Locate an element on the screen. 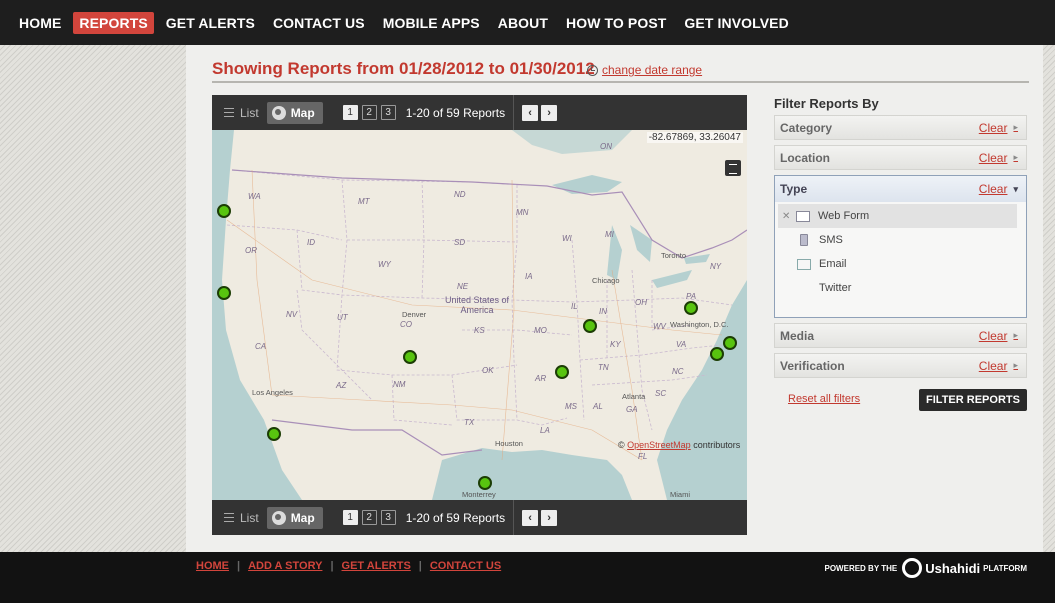 The height and width of the screenshot is (603, 1055). map-city-label: Monterrey is located at coordinates (479, 494).